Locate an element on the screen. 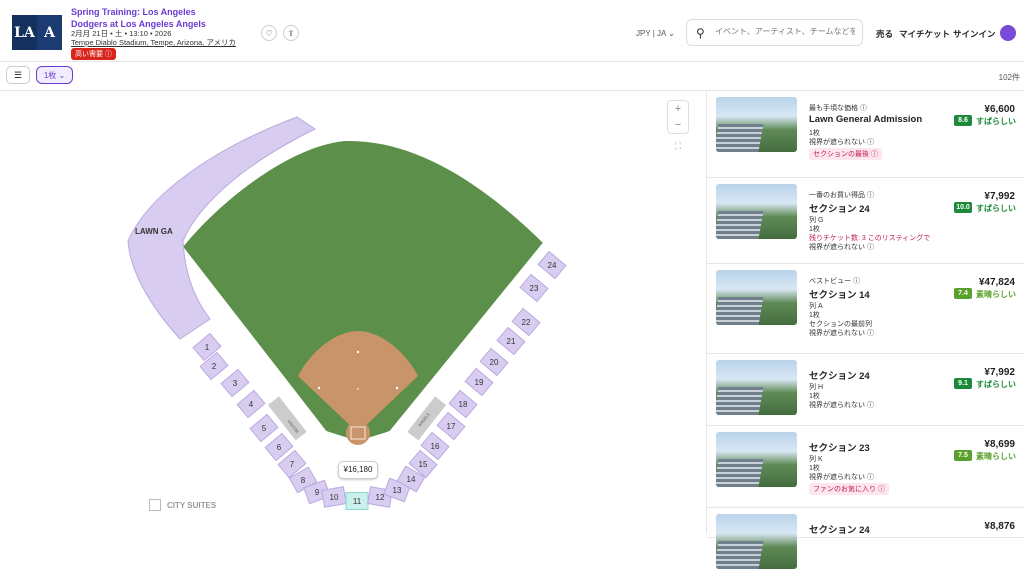 The image size is (1024, 569). listing-tag: 最も手頃な価格 ⓘ is located at coordinates (838, 108).